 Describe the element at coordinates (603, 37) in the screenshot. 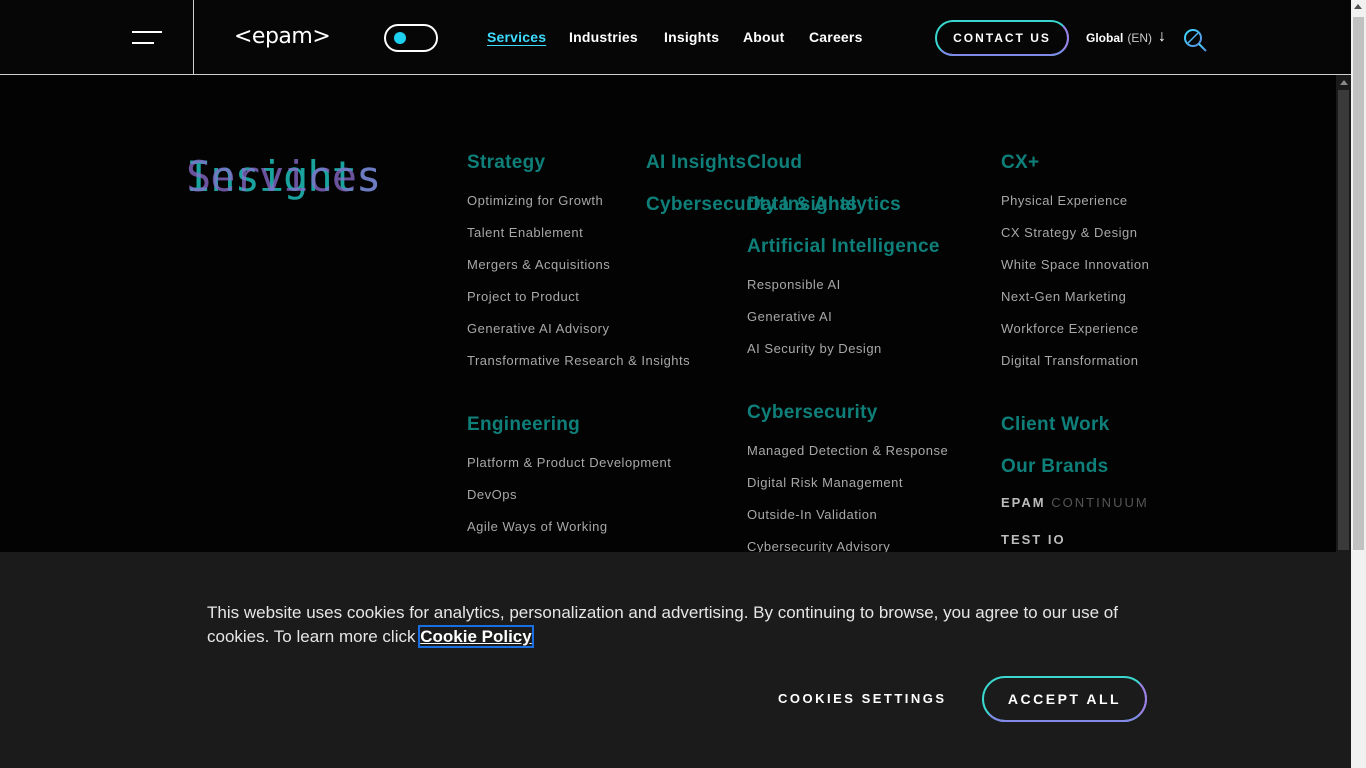

I see `nav-industries: Industries` at that location.